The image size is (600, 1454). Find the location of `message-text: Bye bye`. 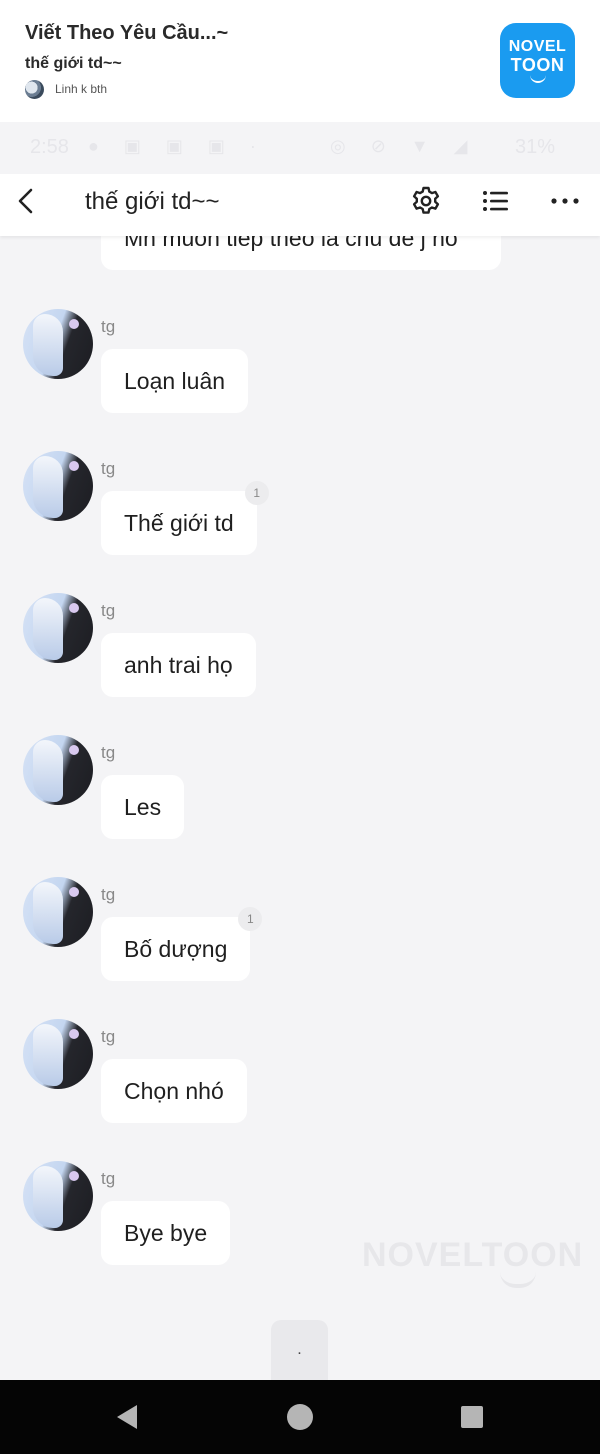

message-text: Bye bye is located at coordinates (166, 1232).